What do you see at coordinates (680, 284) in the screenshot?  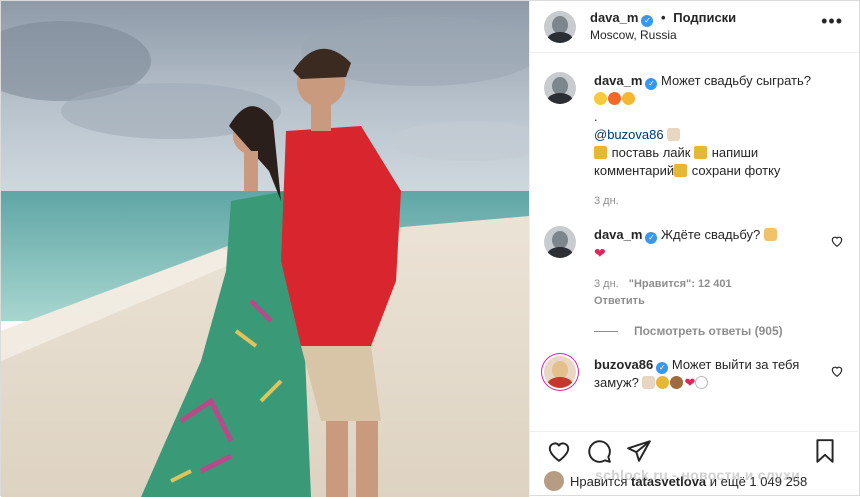 I see `comment-likes: "Нравится": 12 401` at bounding box center [680, 284].